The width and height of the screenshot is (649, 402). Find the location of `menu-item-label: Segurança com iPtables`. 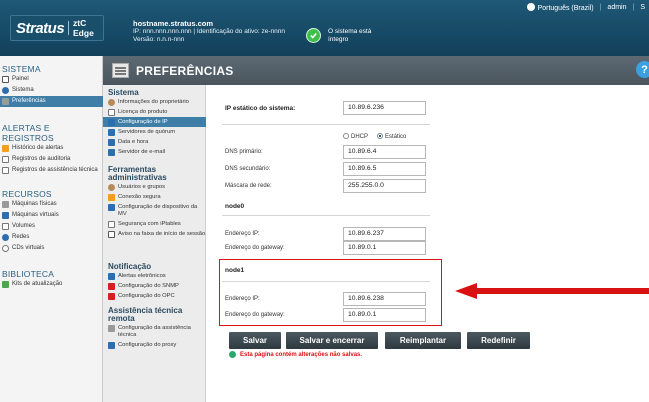

menu-item-label: Segurança com iPtables is located at coordinates (149, 223).